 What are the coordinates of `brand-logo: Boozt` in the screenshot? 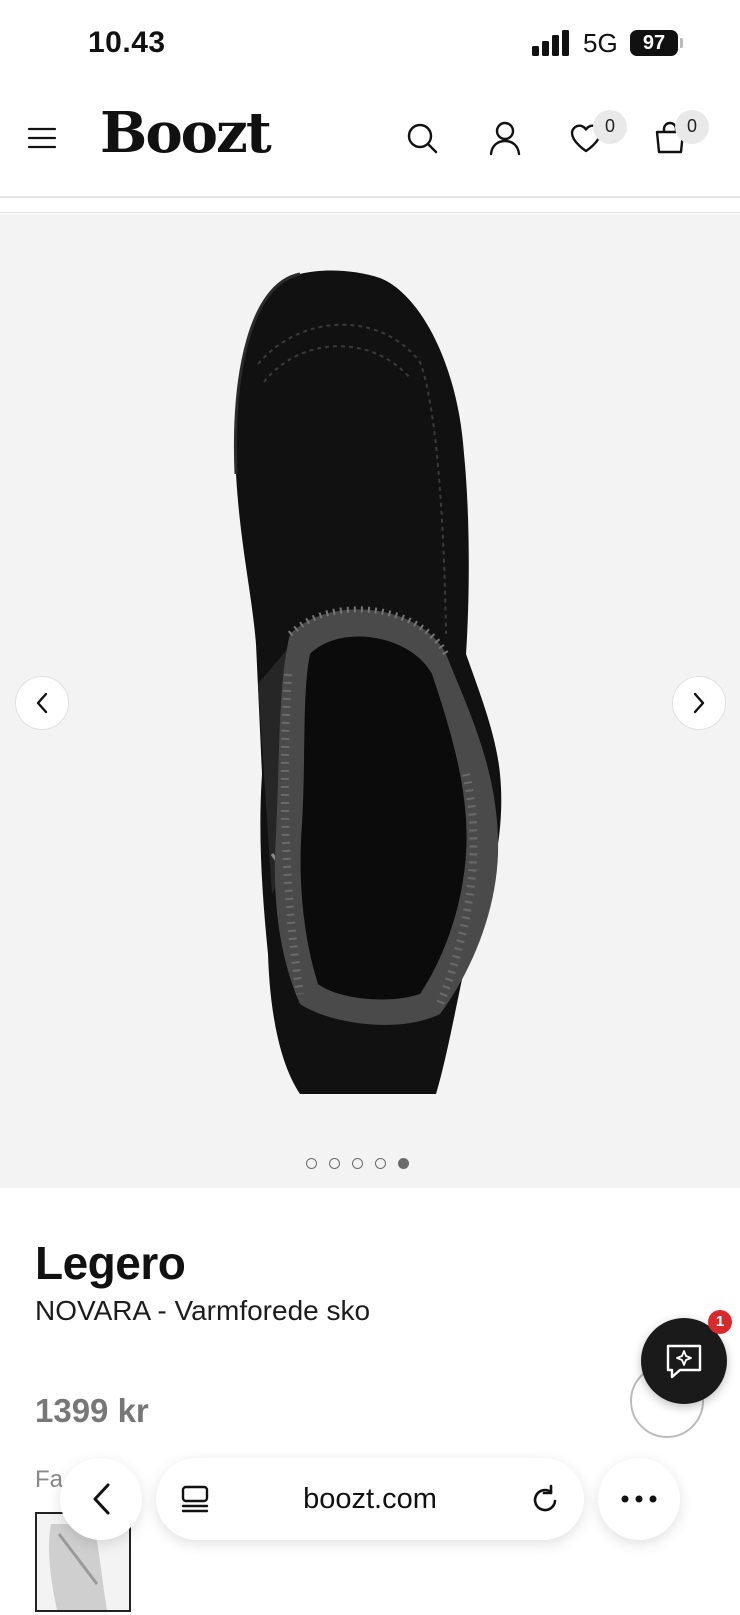 It's located at (186, 133).